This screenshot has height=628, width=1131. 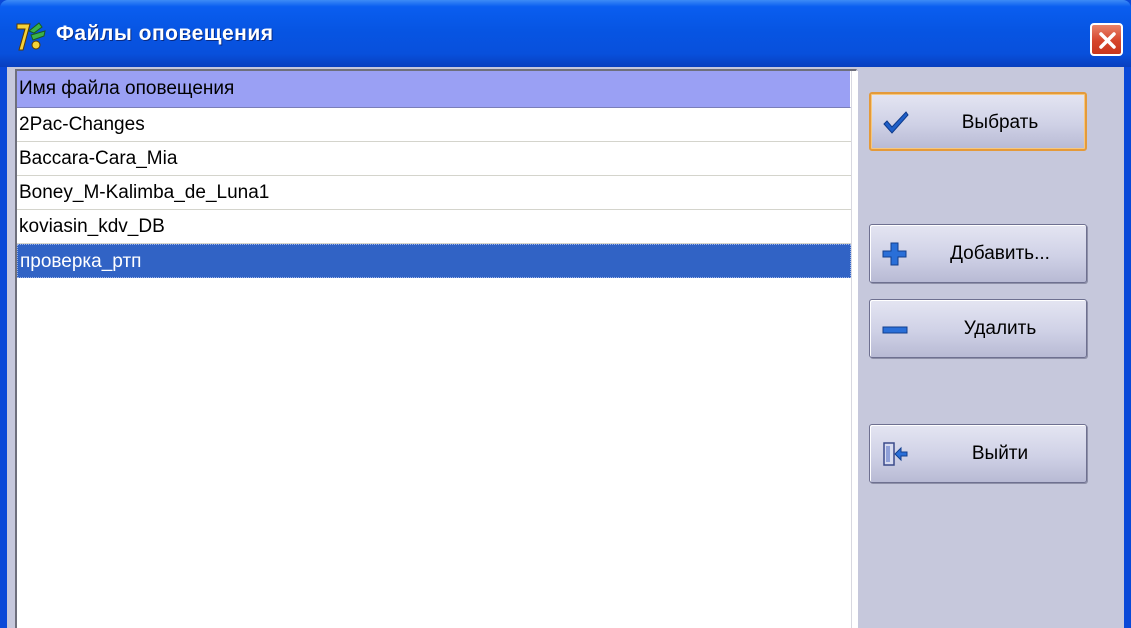 What do you see at coordinates (165, 33) in the screenshot?
I see `window-title: Файлы оповещения` at bounding box center [165, 33].